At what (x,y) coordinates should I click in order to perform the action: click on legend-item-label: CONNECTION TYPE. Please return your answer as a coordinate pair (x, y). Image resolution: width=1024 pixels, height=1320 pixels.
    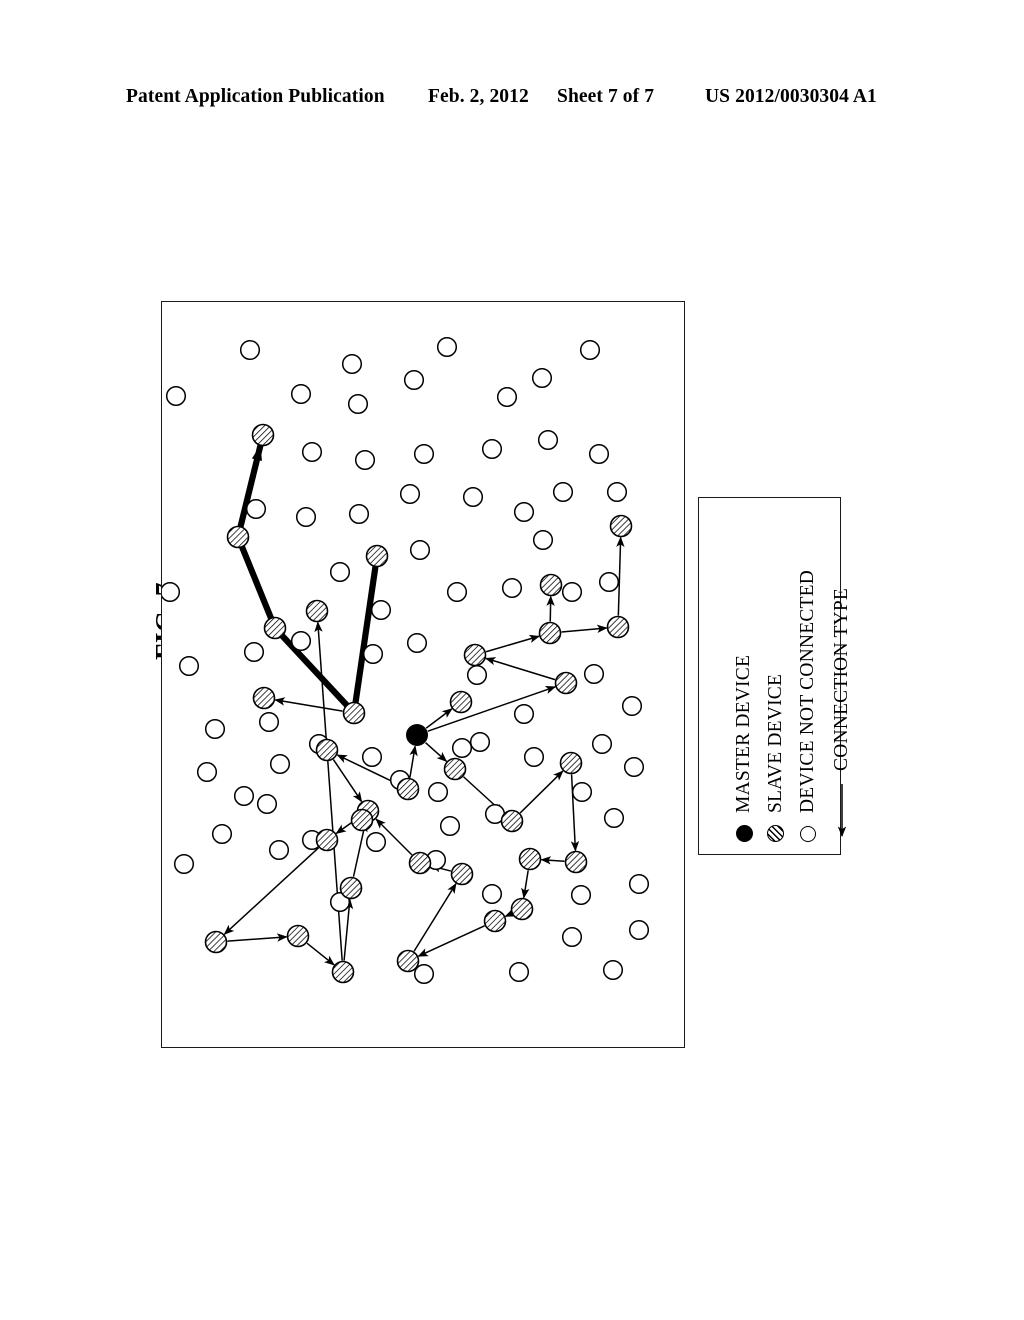
    Looking at the image, I should click on (842, 679).